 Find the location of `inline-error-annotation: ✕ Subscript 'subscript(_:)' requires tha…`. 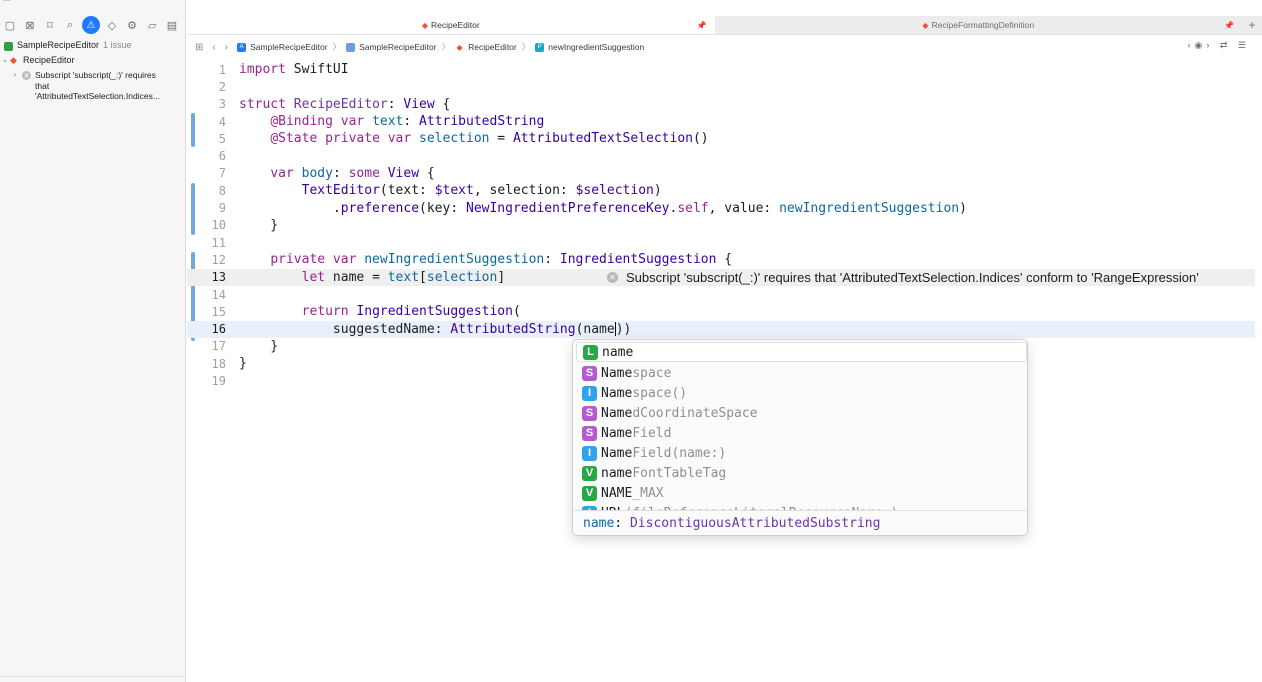

inline-error-annotation: ✕ Subscript 'subscript(_:)' requires tha… is located at coordinates (903, 277).